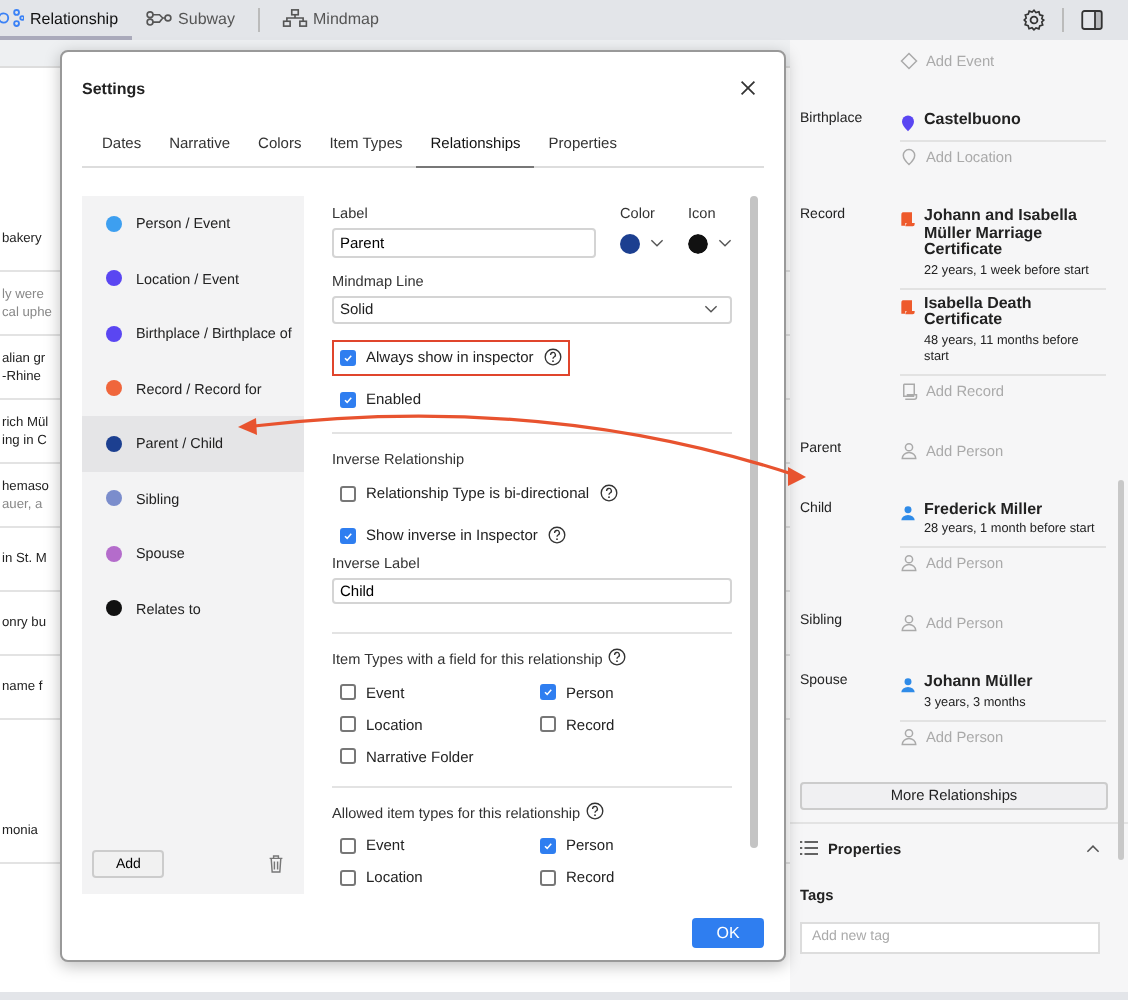  What do you see at coordinates (159, 18) in the screenshot?
I see `subway-view-icon` at bounding box center [159, 18].